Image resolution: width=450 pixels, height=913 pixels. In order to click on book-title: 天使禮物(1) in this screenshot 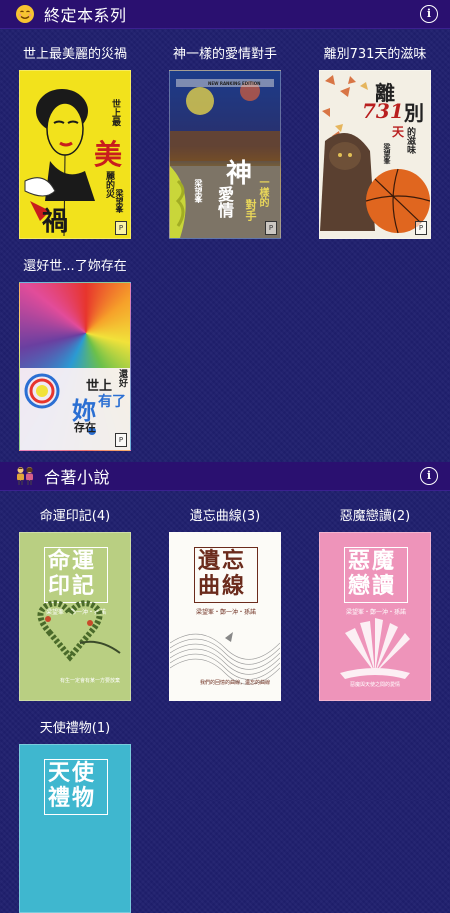, I will do `click(75, 728)`.